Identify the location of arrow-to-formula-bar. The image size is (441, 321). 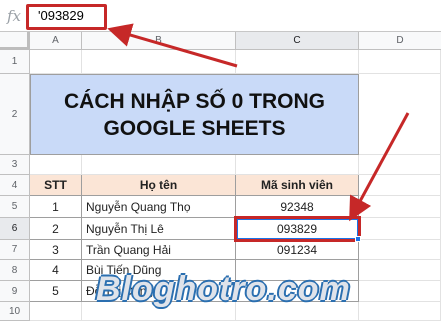
(172, 45).